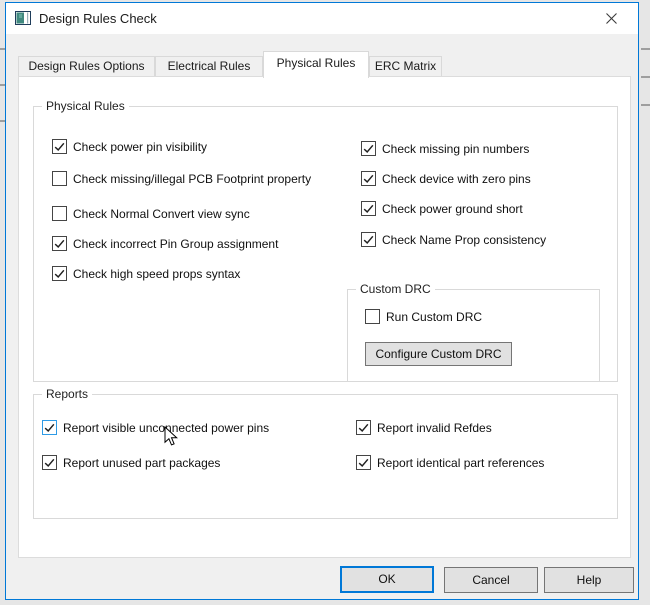 This screenshot has height=605, width=650. What do you see at coordinates (155, 428) in the screenshot?
I see `checkbox-report-visible-unconnected-power-pins: Report visible unconnected power pins` at bounding box center [155, 428].